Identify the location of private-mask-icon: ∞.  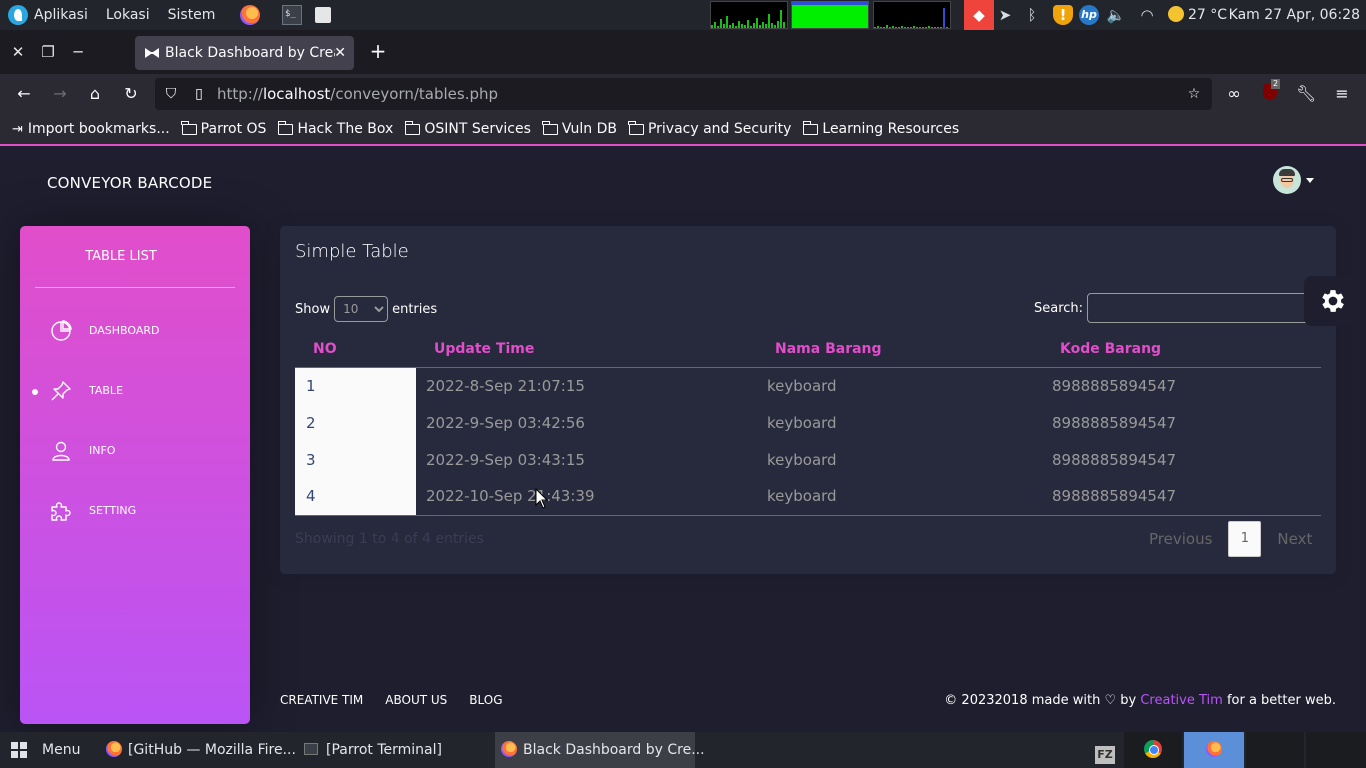
(1234, 94).